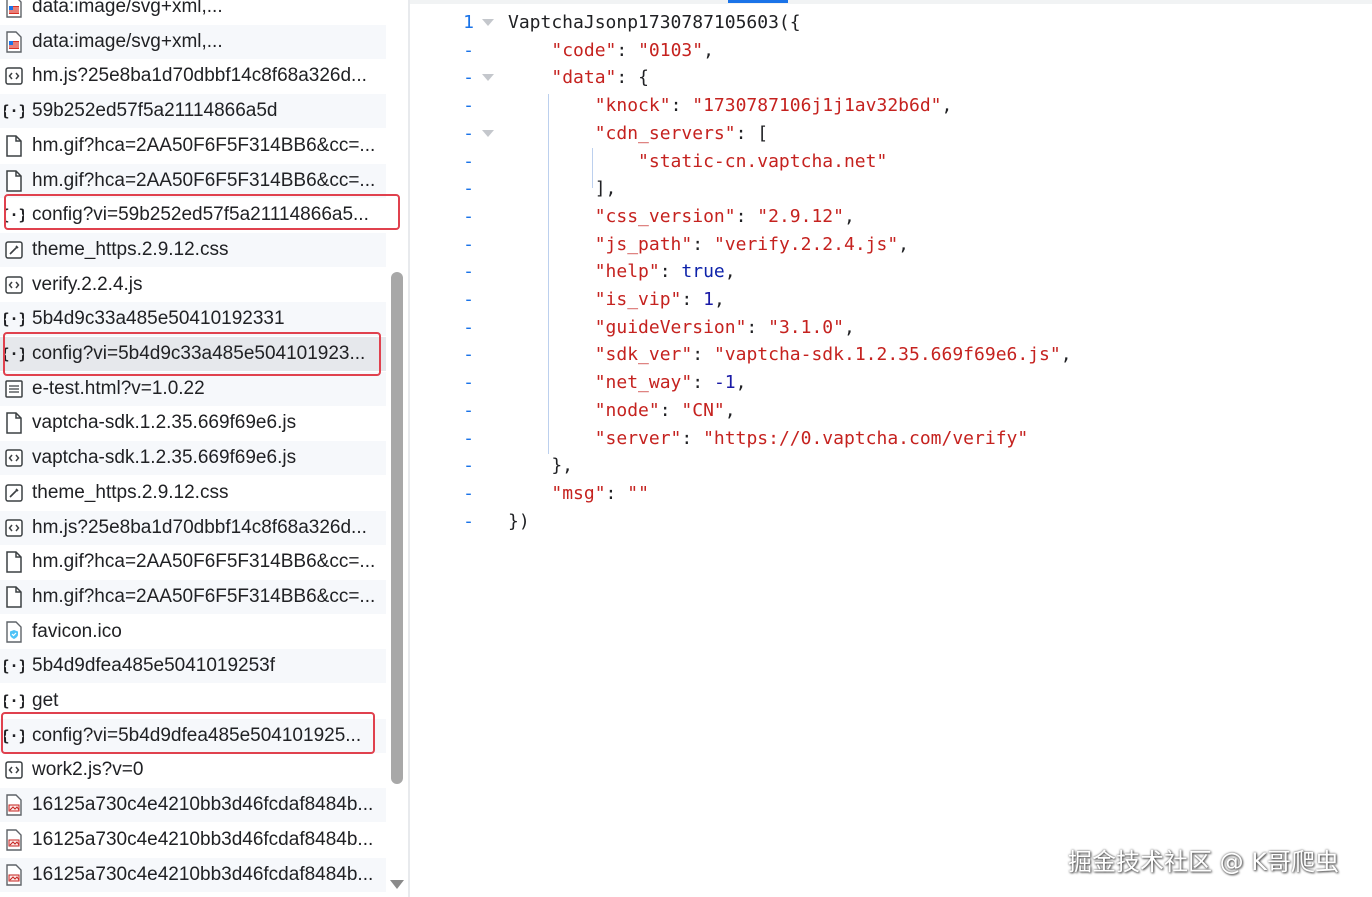 This screenshot has width=1372, height=897. What do you see at coordinates (643, 355) in the screenshot?
I see `code-token: "sdk_ver"` at bounding box center [643, 355].